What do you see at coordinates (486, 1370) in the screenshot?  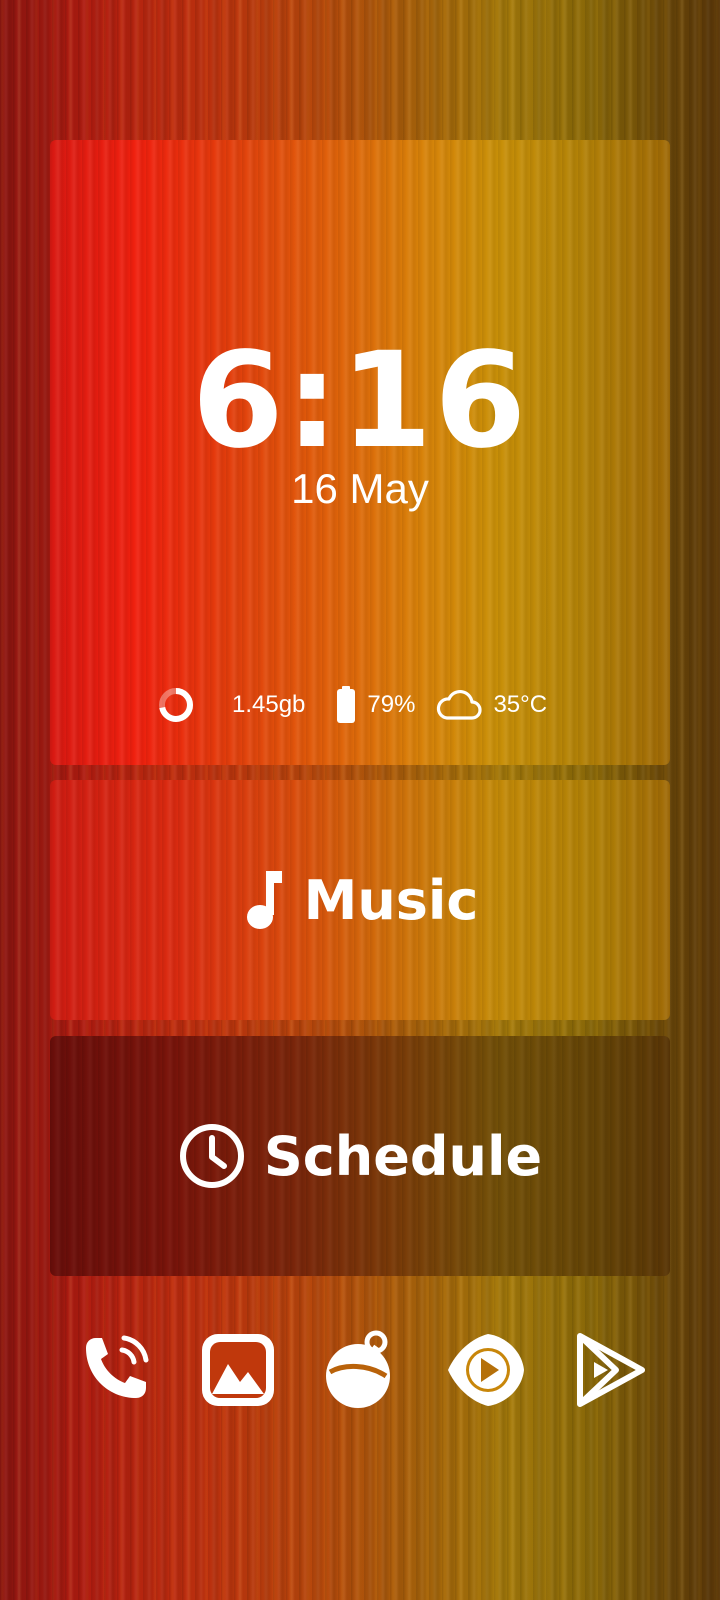 I see `youtube-icon` at bounding box center [486, 1370].